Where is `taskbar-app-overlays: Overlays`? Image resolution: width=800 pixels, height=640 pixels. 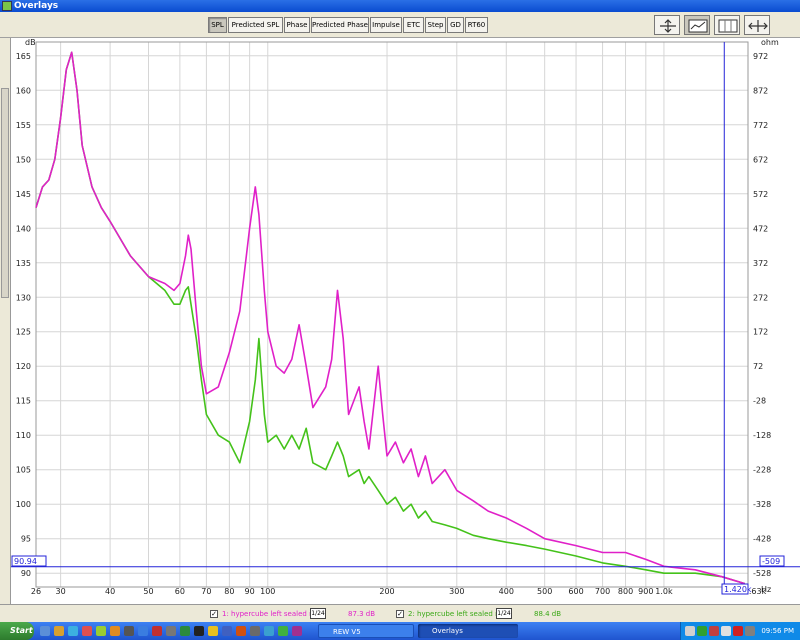 taskbar-app-overlays: Overlays is located at coordinates (468, 631).